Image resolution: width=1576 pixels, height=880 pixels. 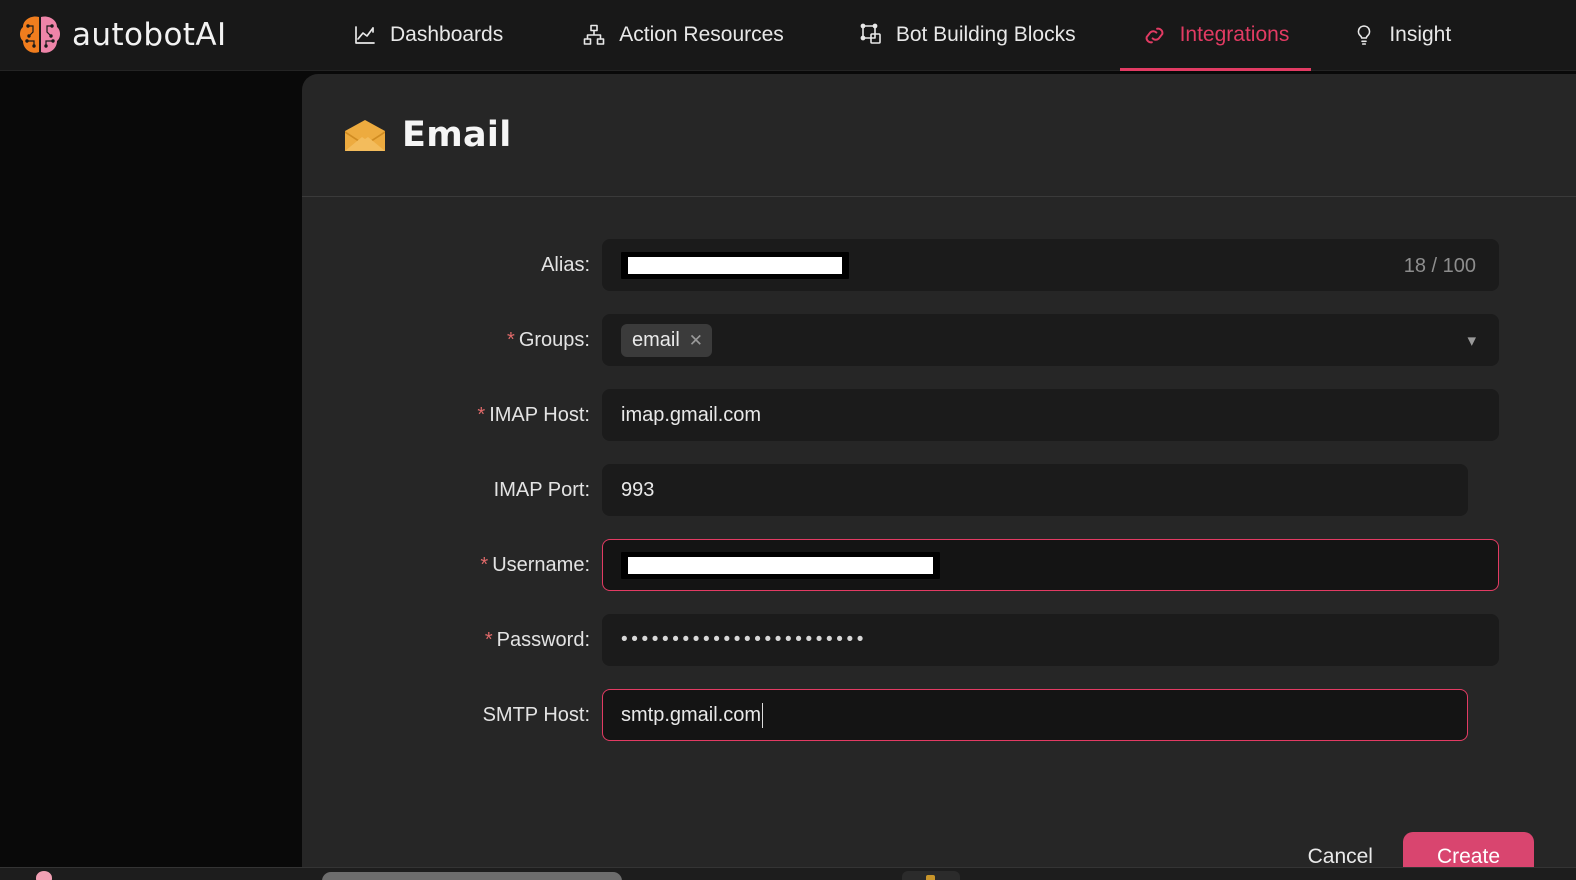 I want to click on form-row-username: * Username:, so click(x=939, y=565).